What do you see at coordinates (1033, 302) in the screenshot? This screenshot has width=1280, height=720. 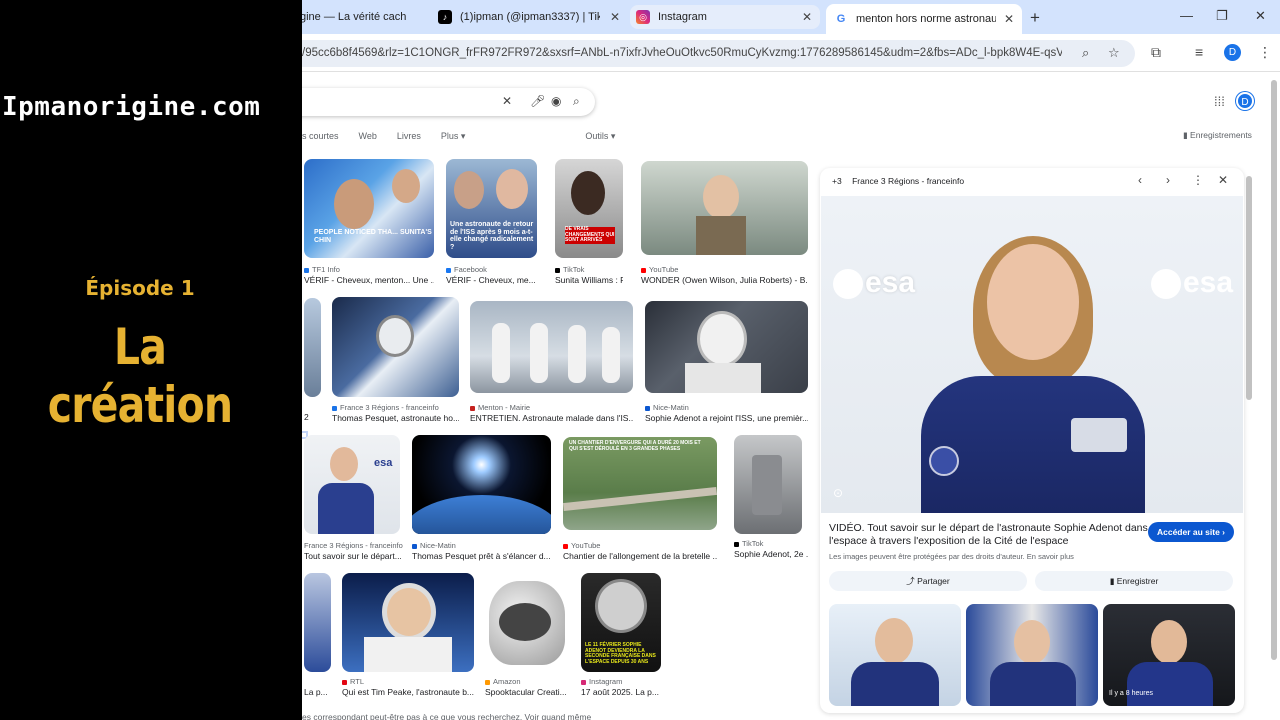 I see `face-shape` at bounding box center [1033, 302].